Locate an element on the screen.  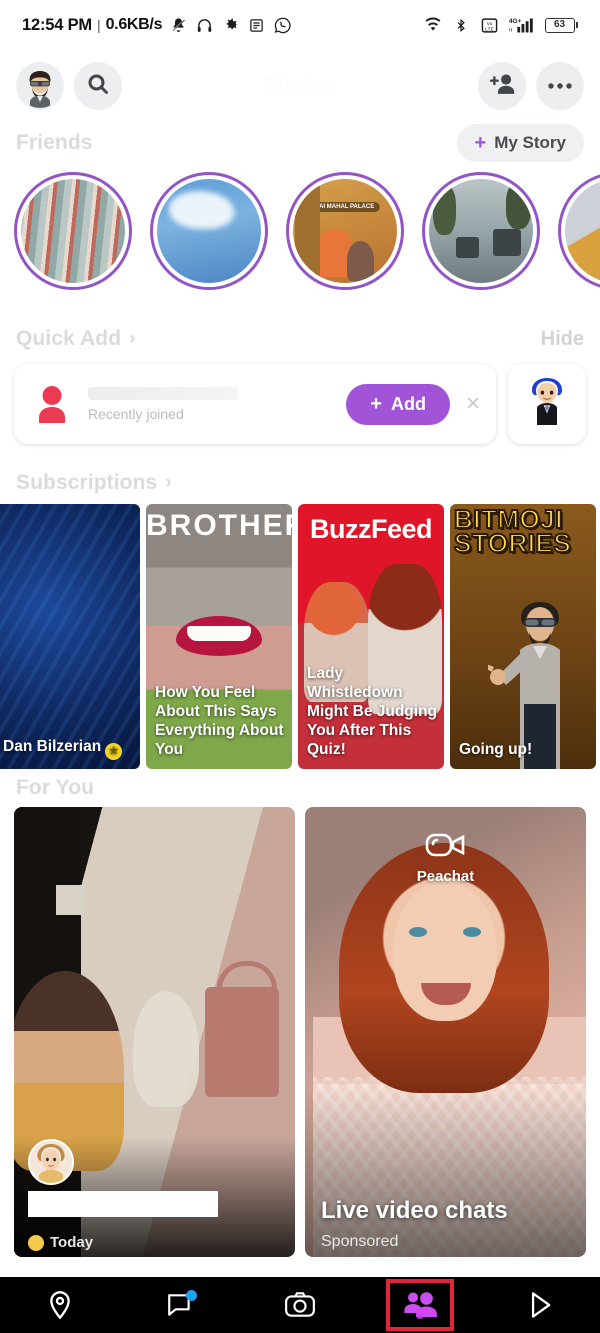
story-thumbnail-sky is located at coordinates (209, 231).